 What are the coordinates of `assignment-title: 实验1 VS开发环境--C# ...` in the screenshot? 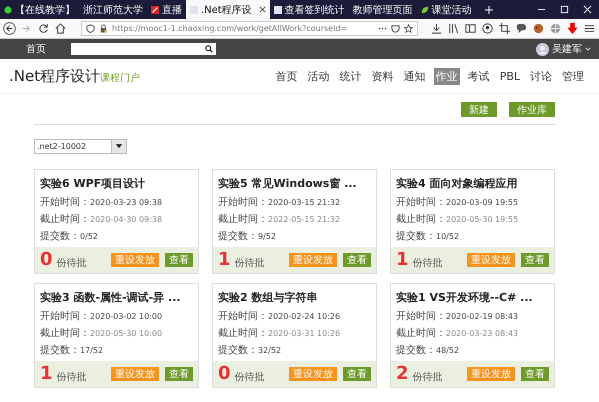 It's located at (472, 297).